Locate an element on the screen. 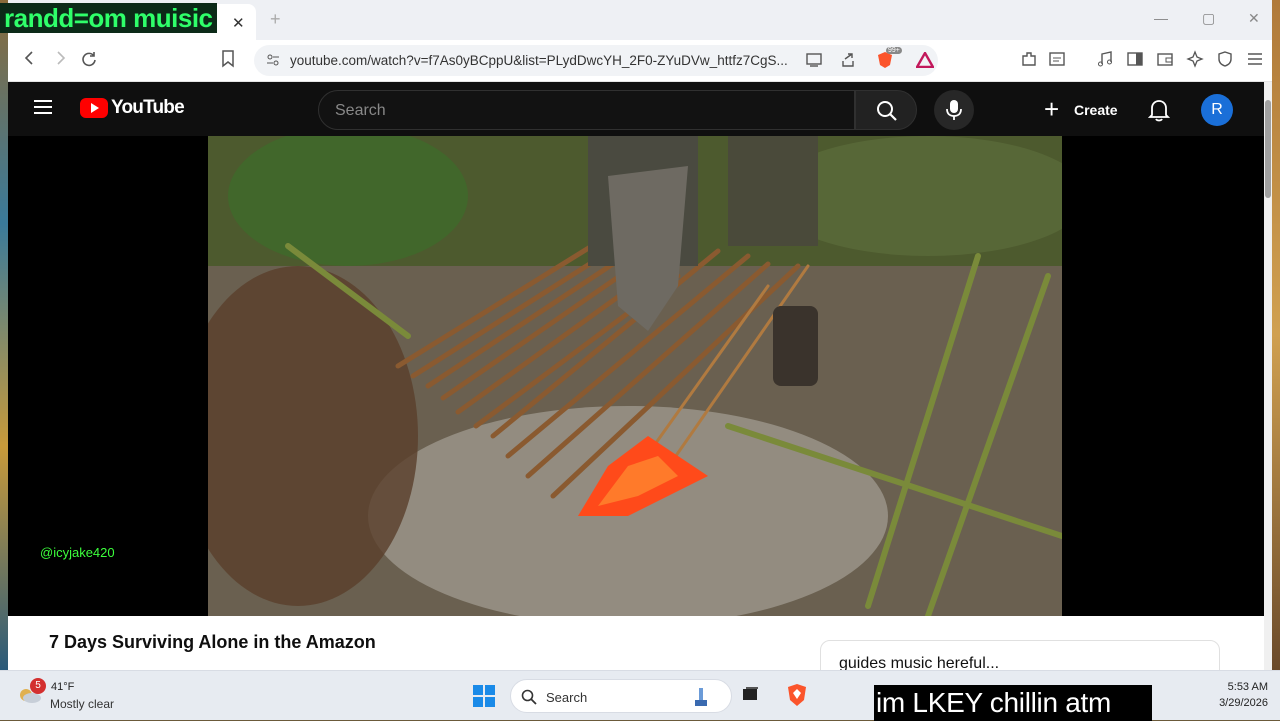  create-button: + Create is located at coordinates (1082, 110).